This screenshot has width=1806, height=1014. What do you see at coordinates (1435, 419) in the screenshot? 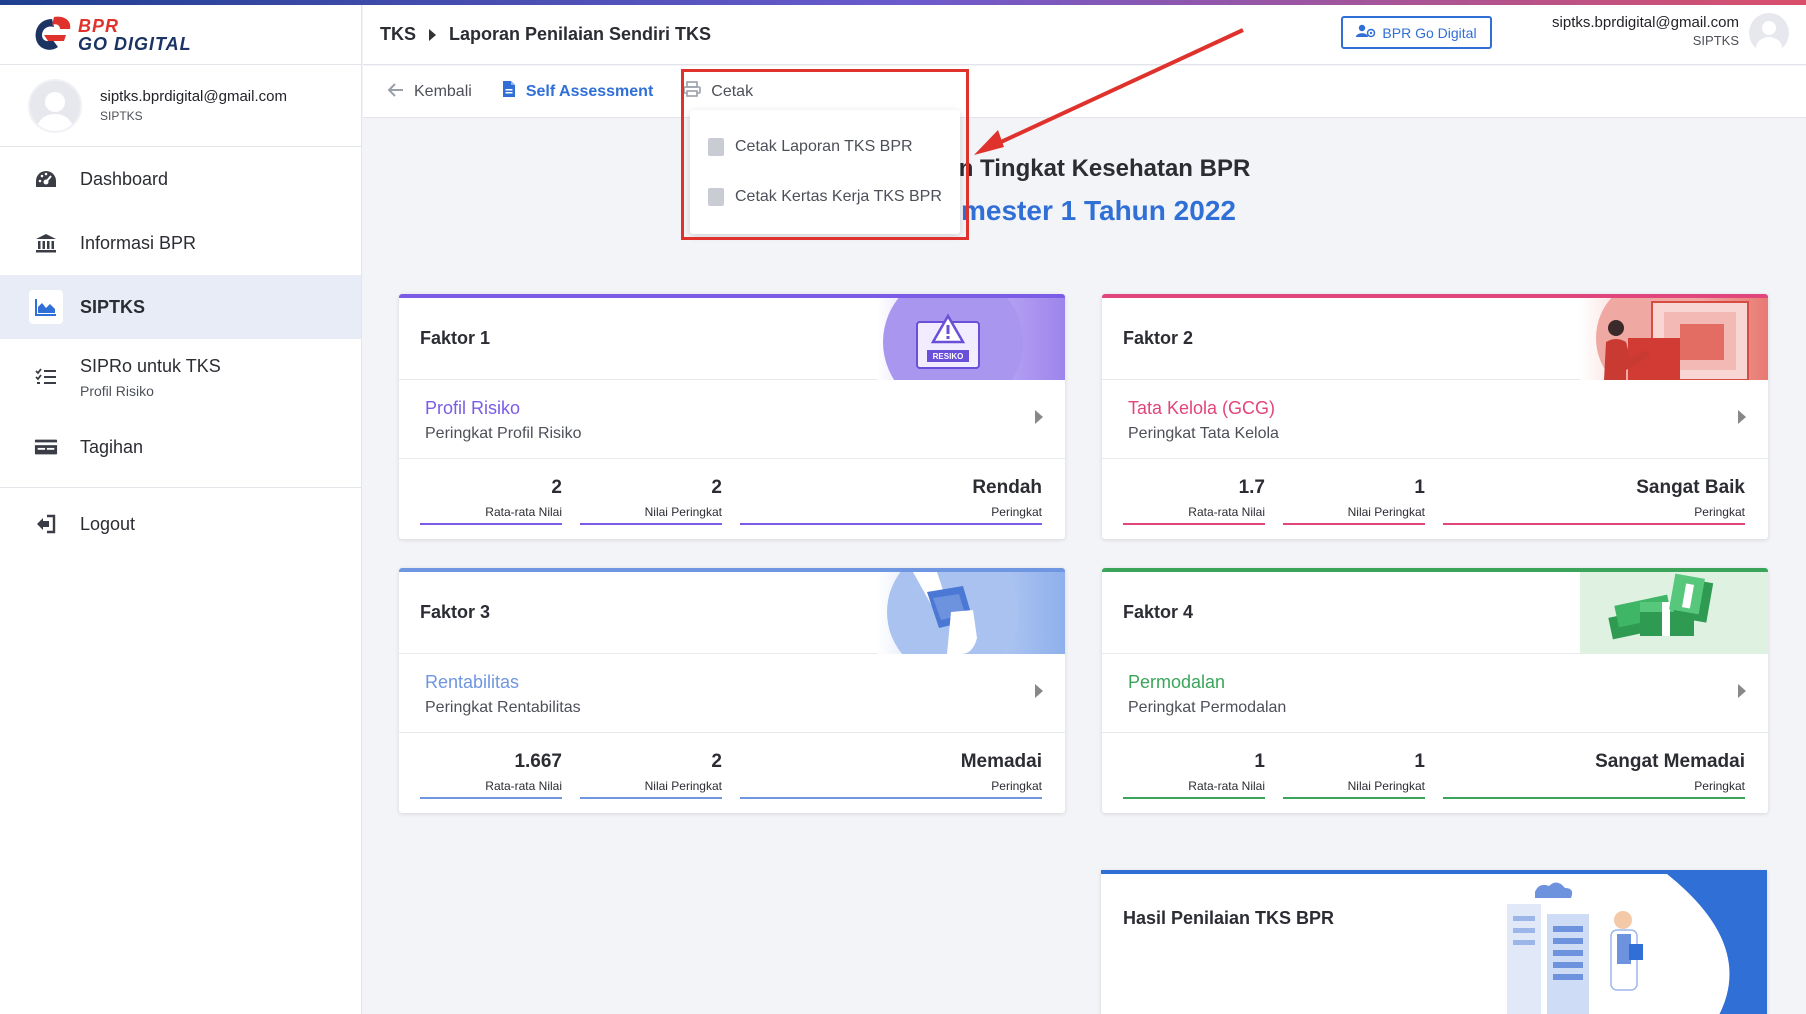
I see `factor-link-row: Tata Kelola (GCG) Peringkat Tata Kelola` at bounding box center [1435, 419].